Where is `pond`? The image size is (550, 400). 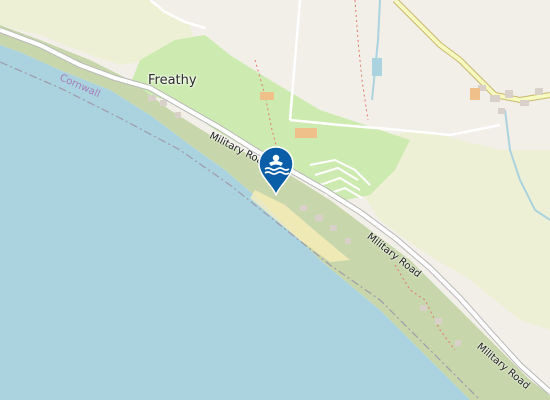
pond is located at coordinates (377, 67).